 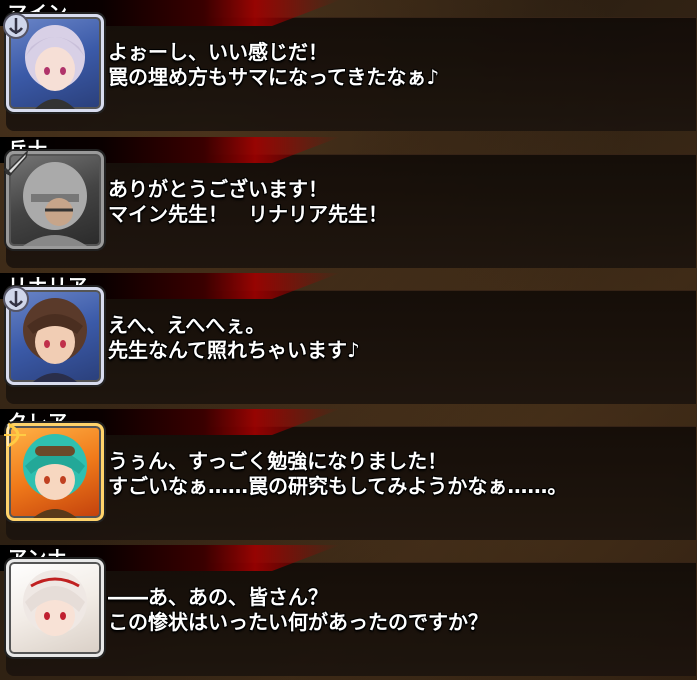 I want to click on character-portrait, so click(x=55, y=608).